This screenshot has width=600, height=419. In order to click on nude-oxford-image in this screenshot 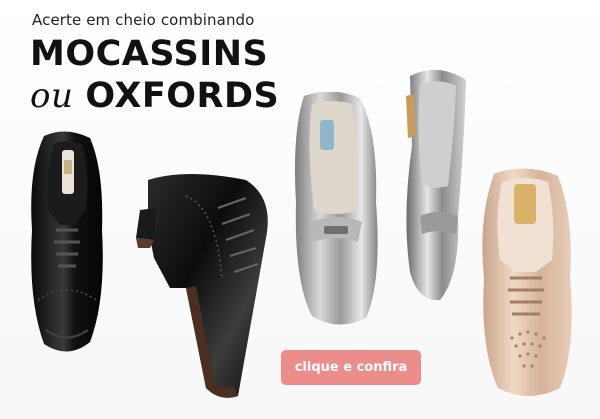, I will do `click(526, 284)`.